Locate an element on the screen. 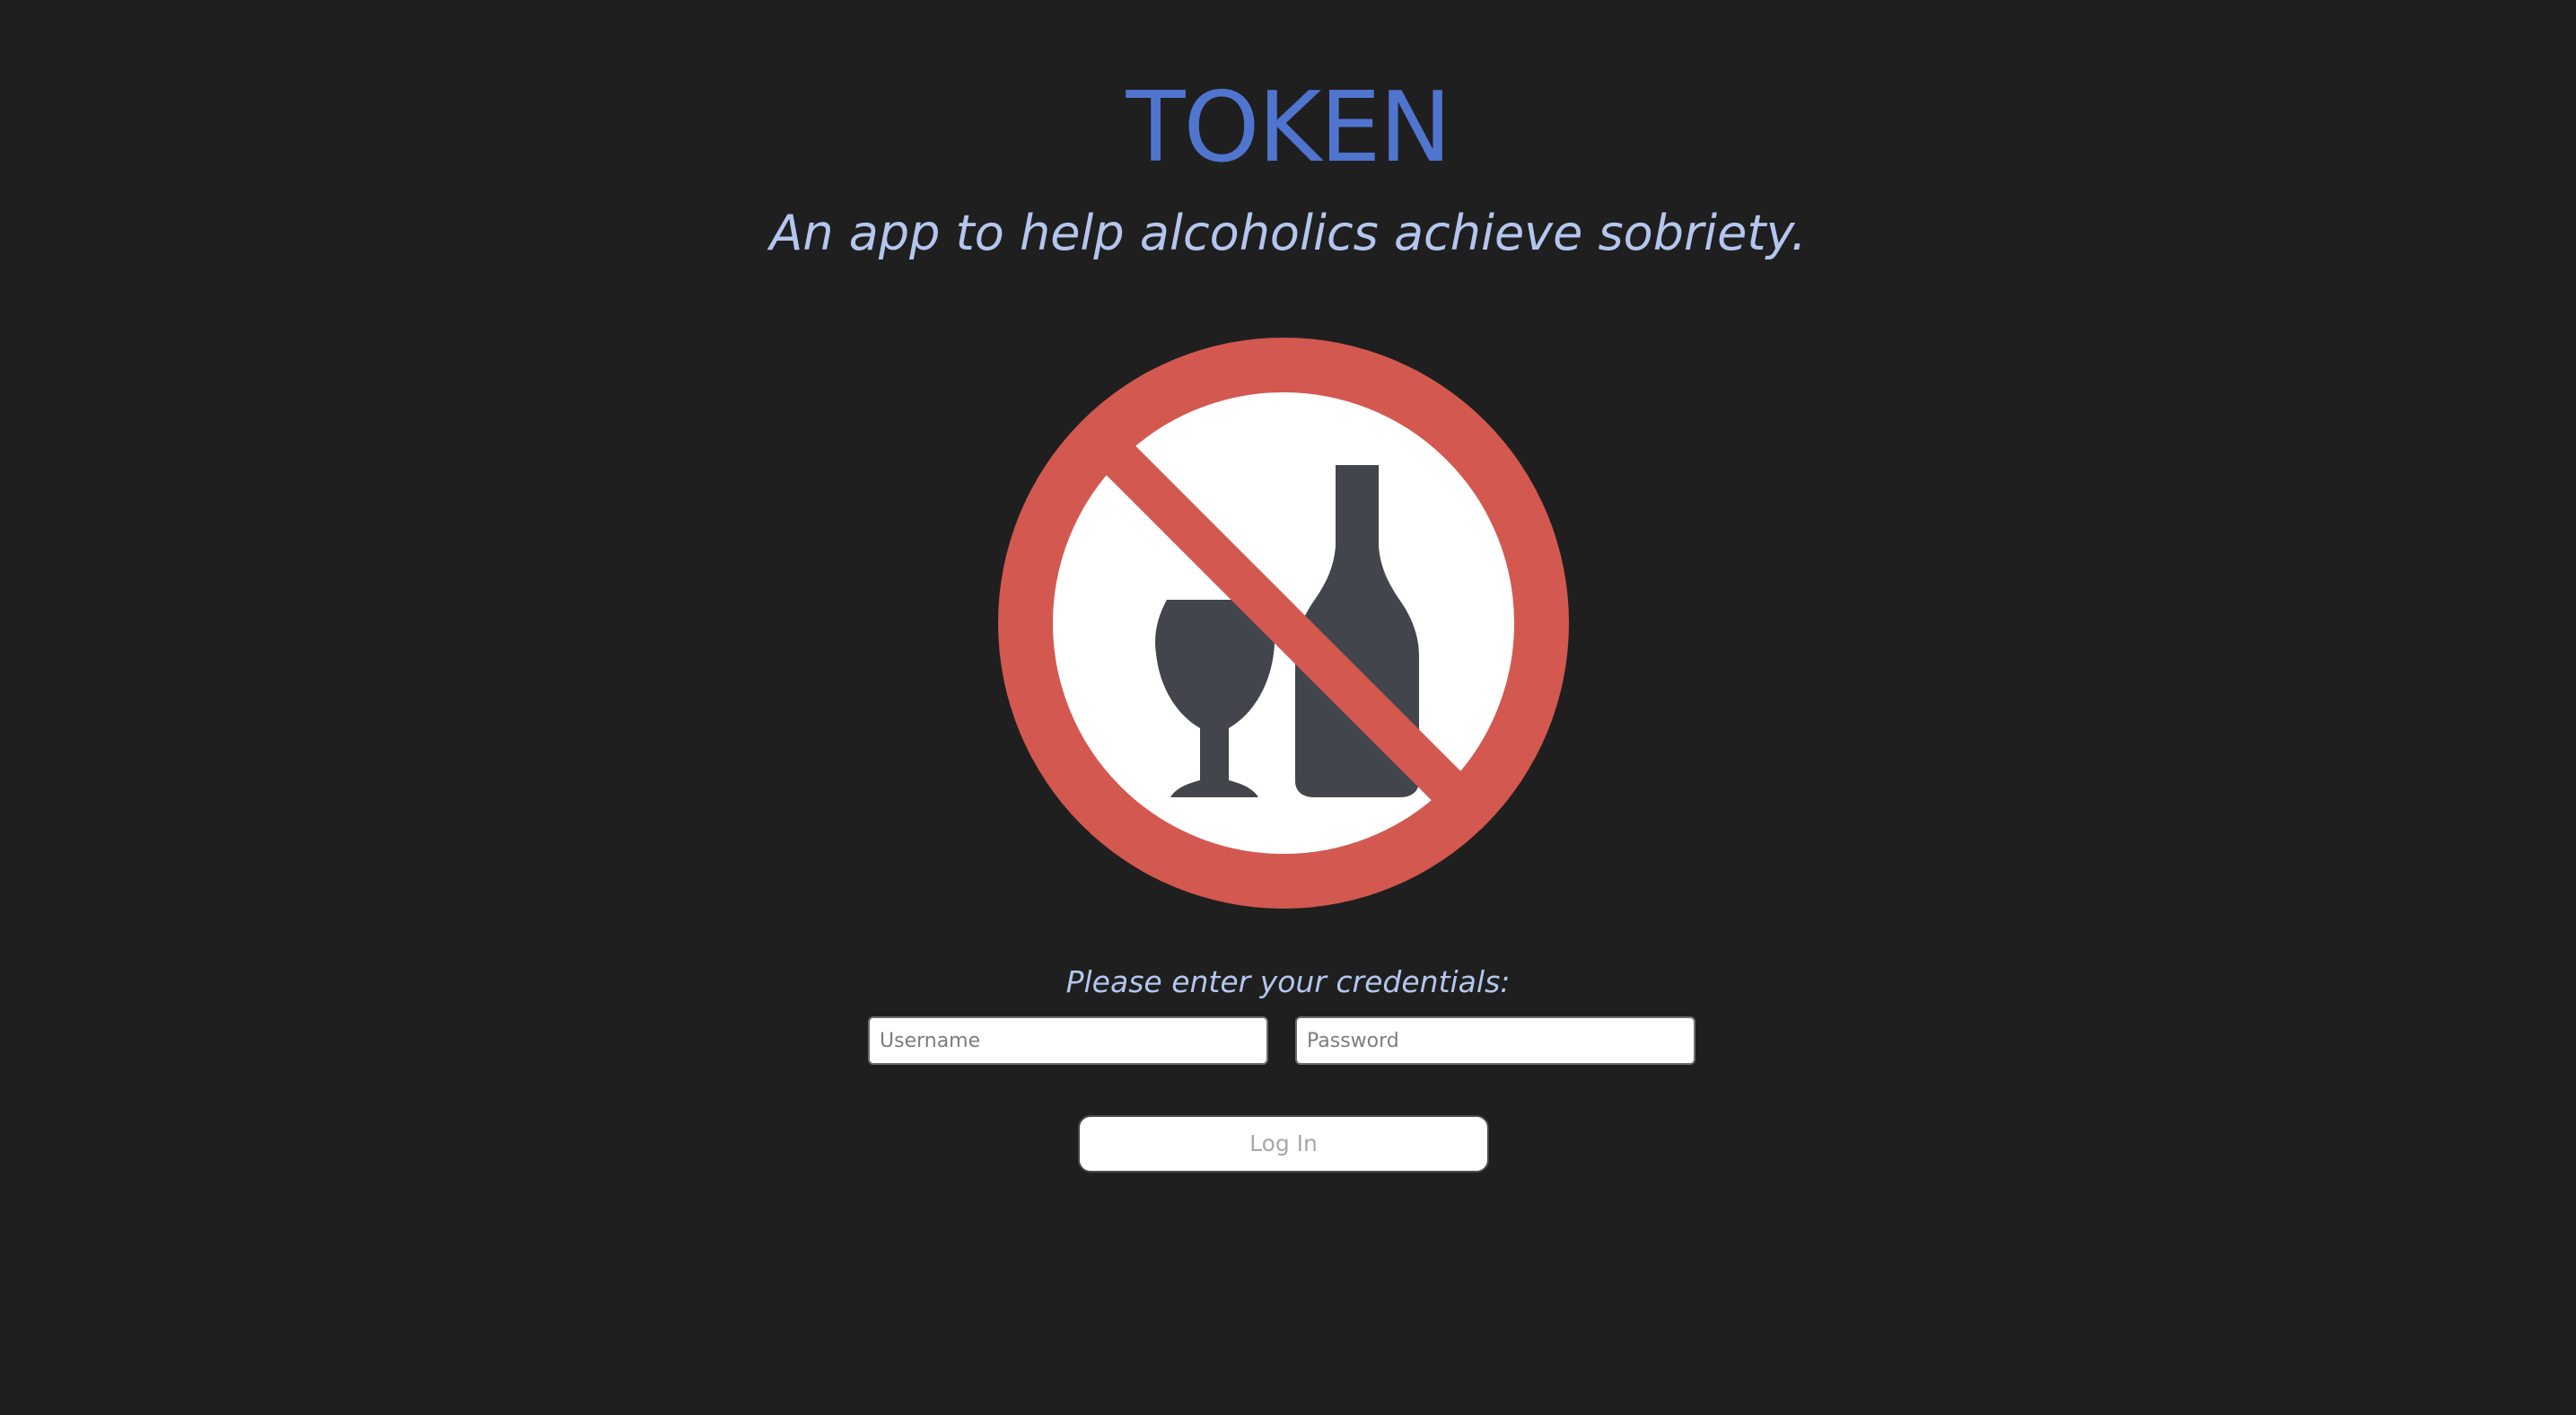 This screenshot has height=1415, width=2576. app-title: TOKEN is located at coordinates (1289, 128).